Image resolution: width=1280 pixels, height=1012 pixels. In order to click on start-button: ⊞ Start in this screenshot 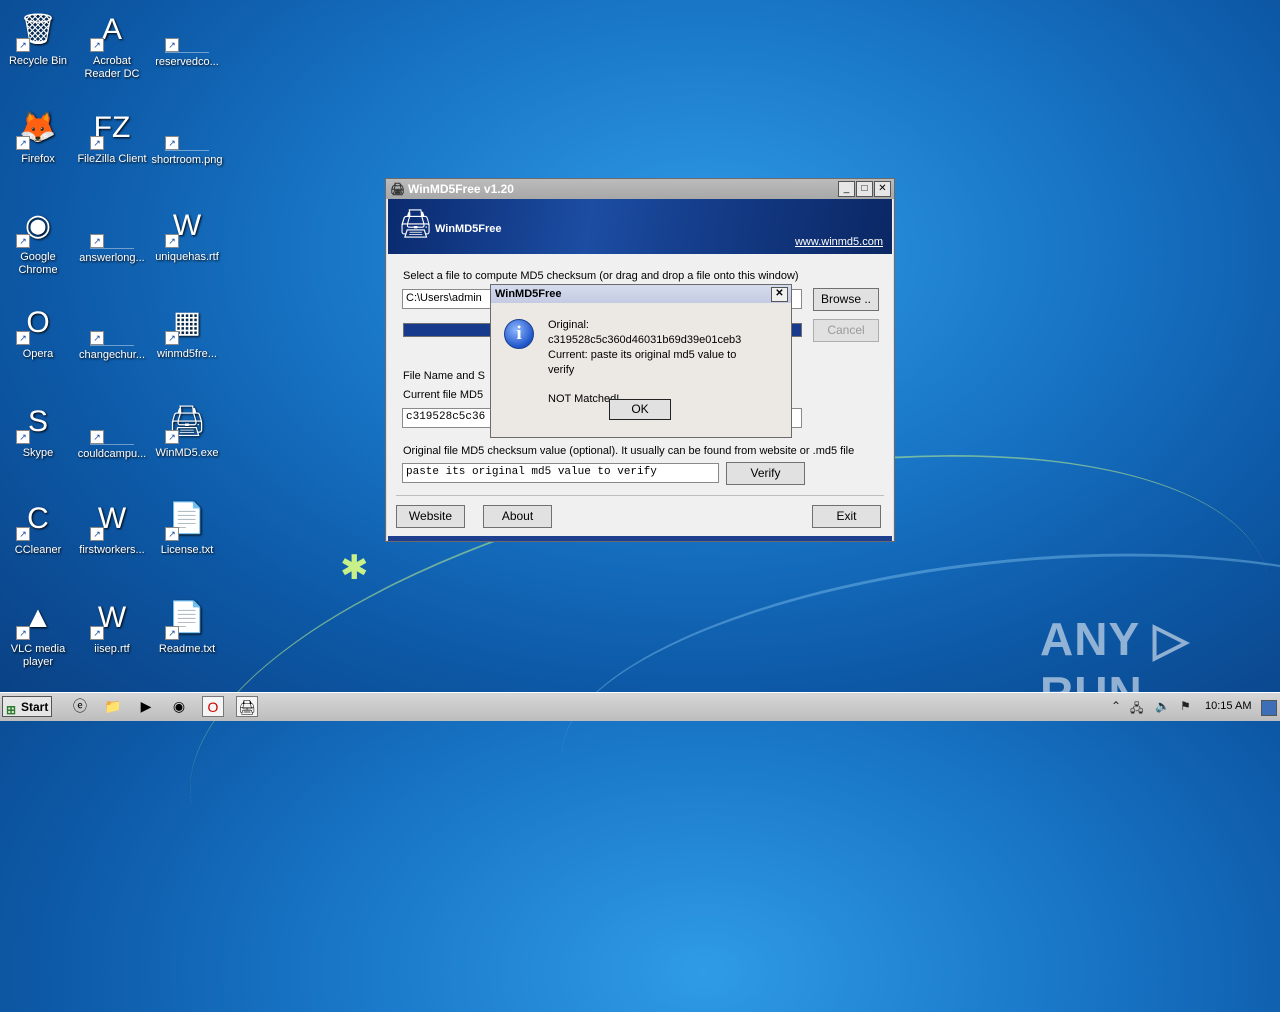, I will do `click(27, 706)`.